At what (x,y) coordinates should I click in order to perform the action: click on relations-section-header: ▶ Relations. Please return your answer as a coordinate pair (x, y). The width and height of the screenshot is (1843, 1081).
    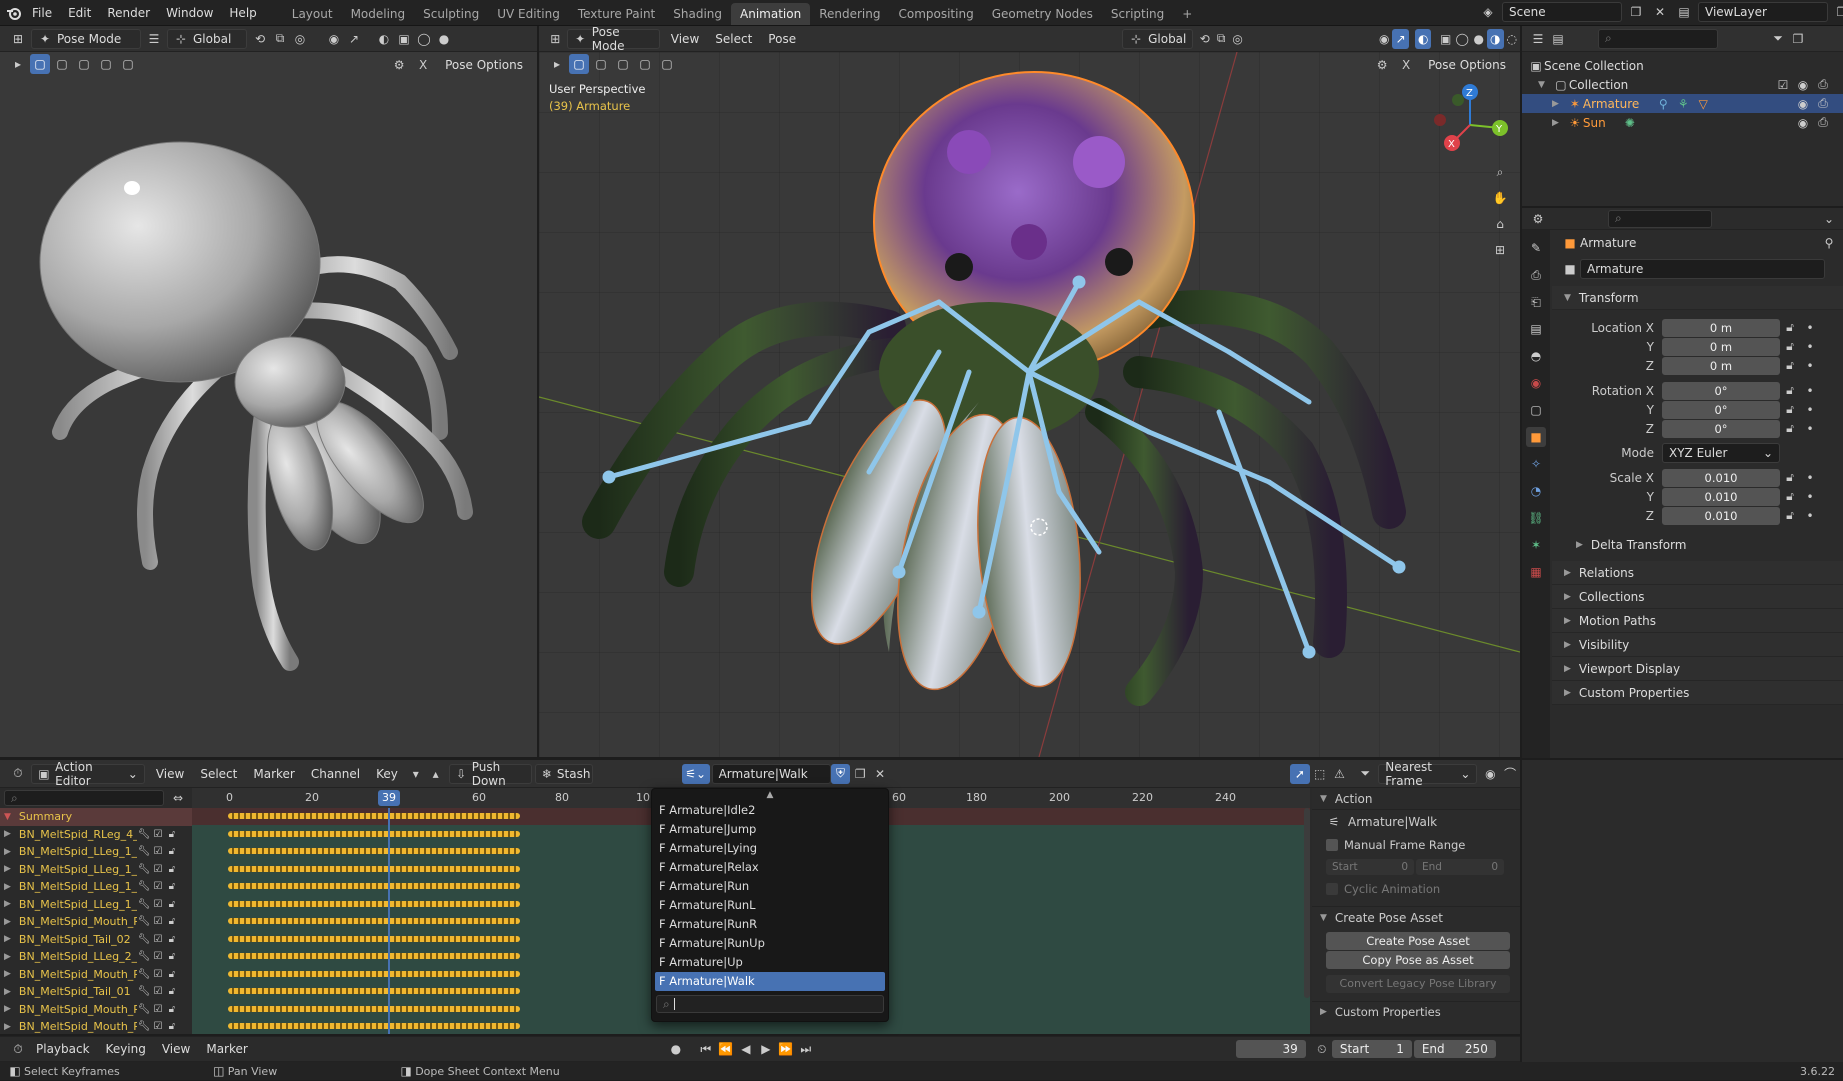
    Looking at the image, I should click on (1697, 573).